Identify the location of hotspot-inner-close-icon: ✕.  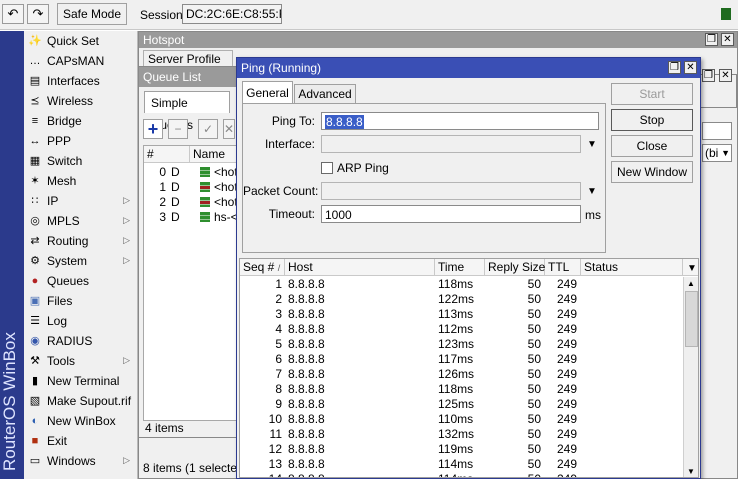
(725, 75).